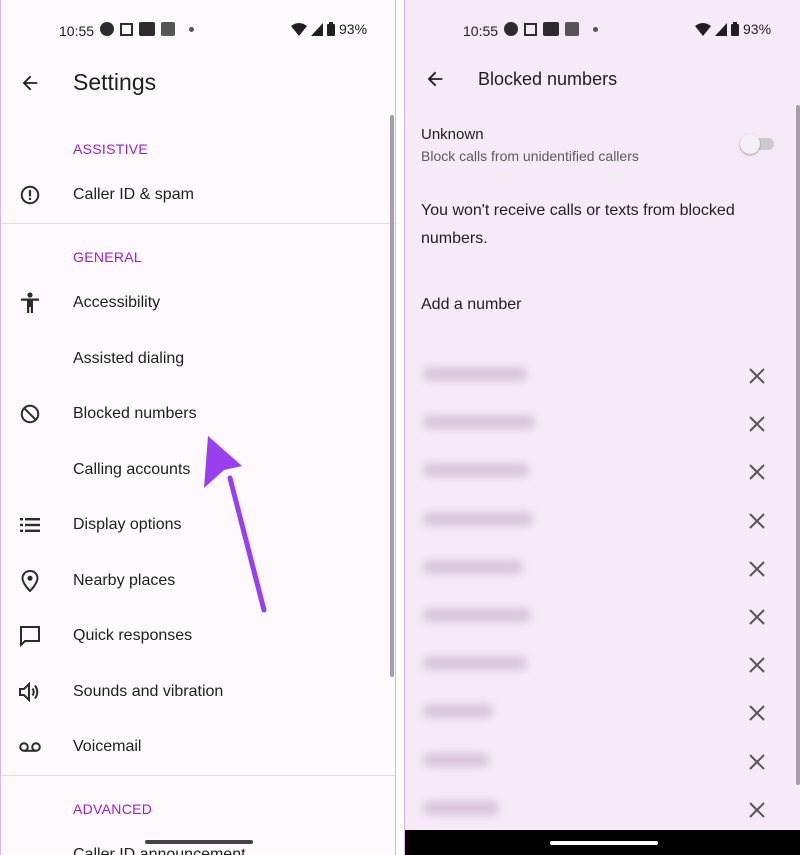 The image size is (800, 855). I want to click on section-general: GENERAL, so click(108, 257).